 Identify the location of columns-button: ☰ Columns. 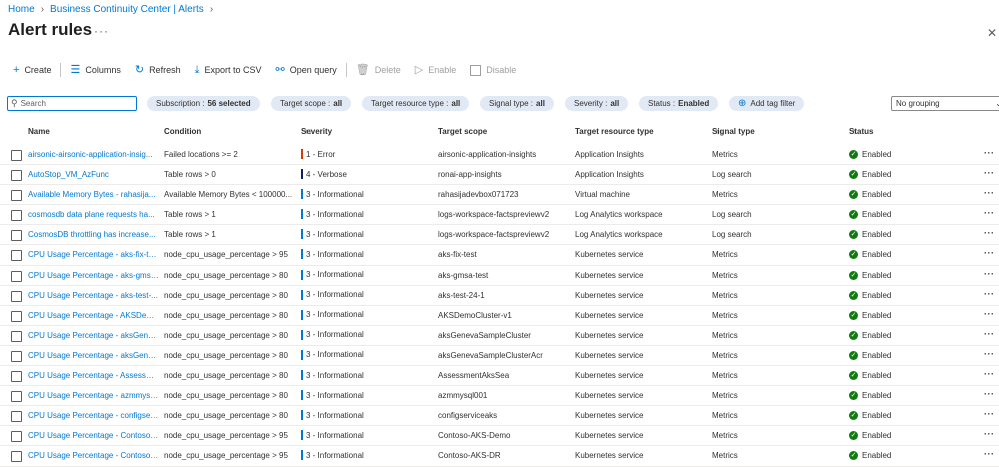
(95, 70).